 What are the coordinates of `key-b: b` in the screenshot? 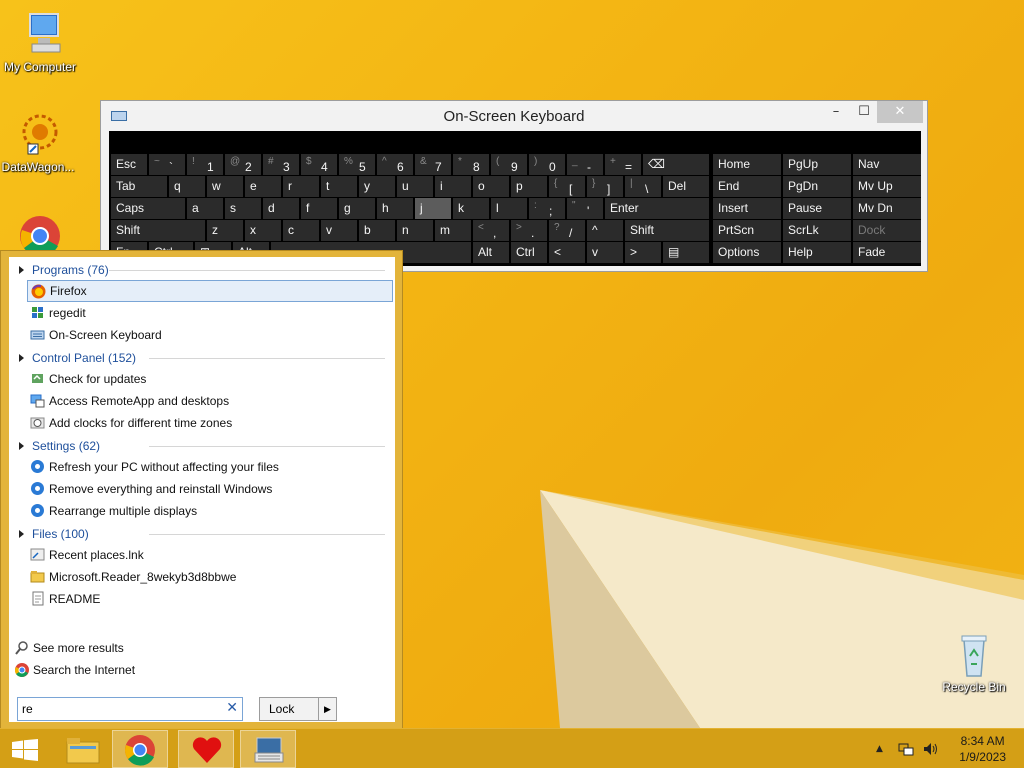 It's located at (377, 230).